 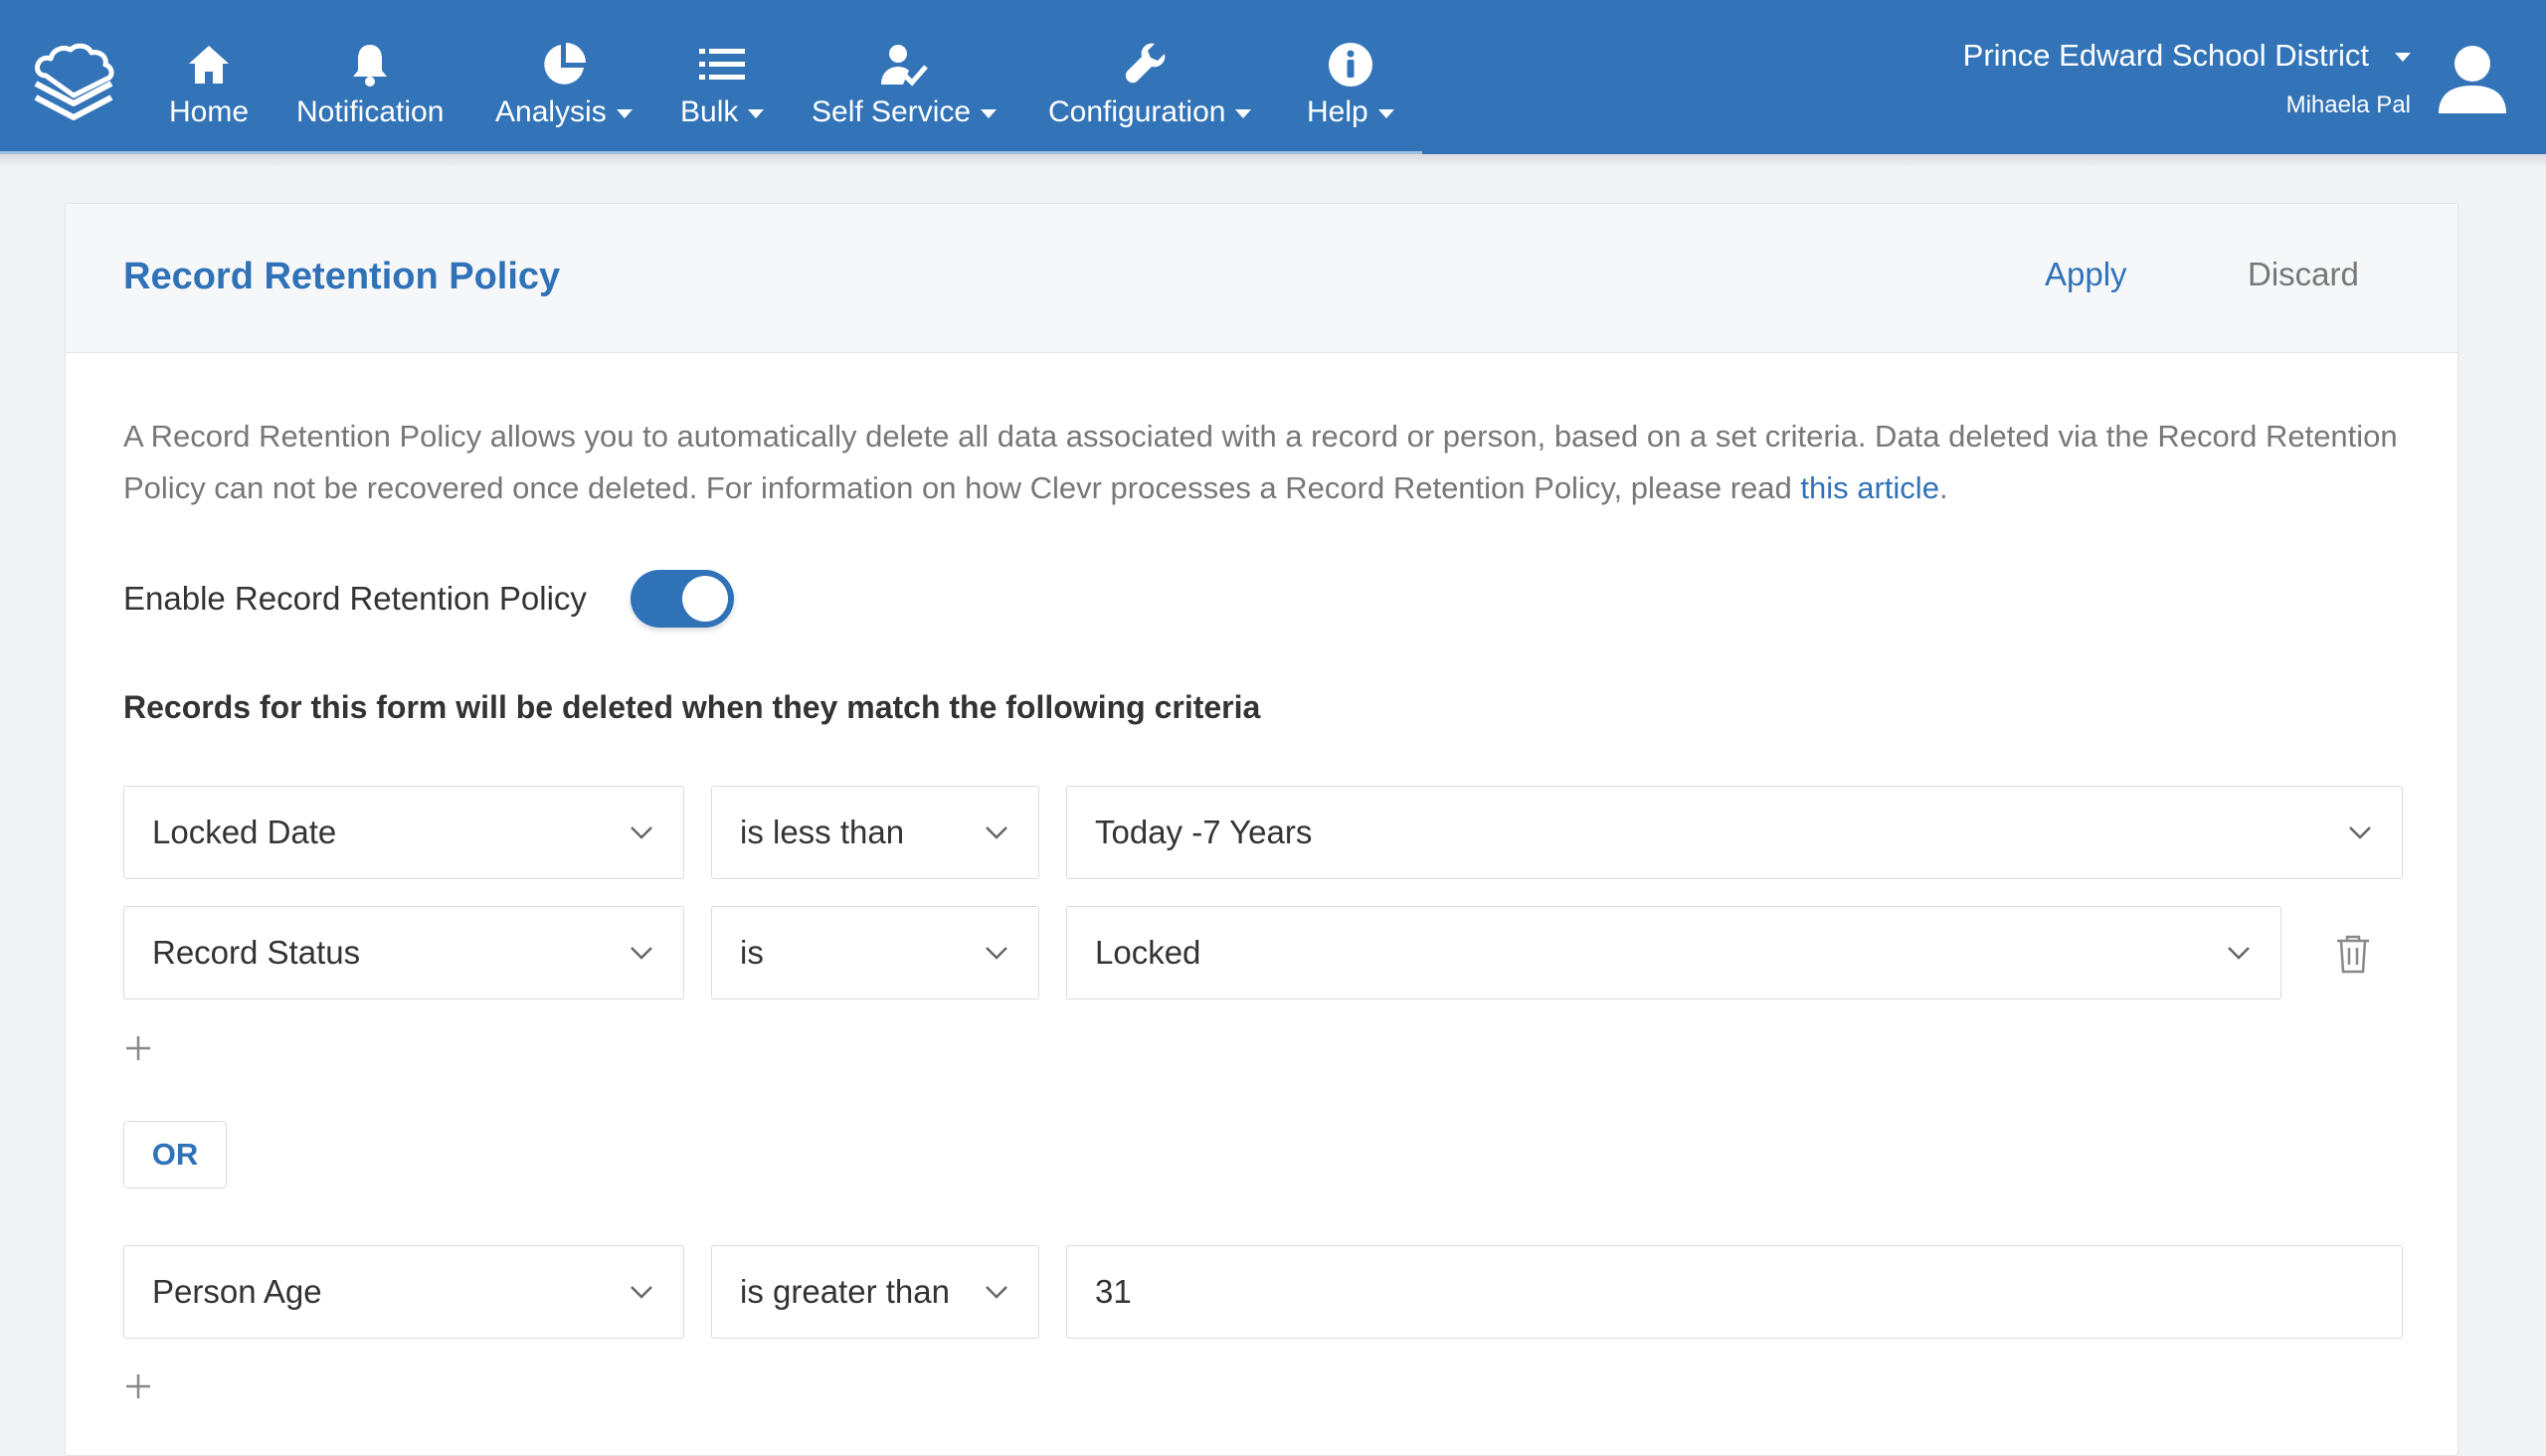 I want to click on nav-self-service-label: Self Service, so click(x=892, y=111).